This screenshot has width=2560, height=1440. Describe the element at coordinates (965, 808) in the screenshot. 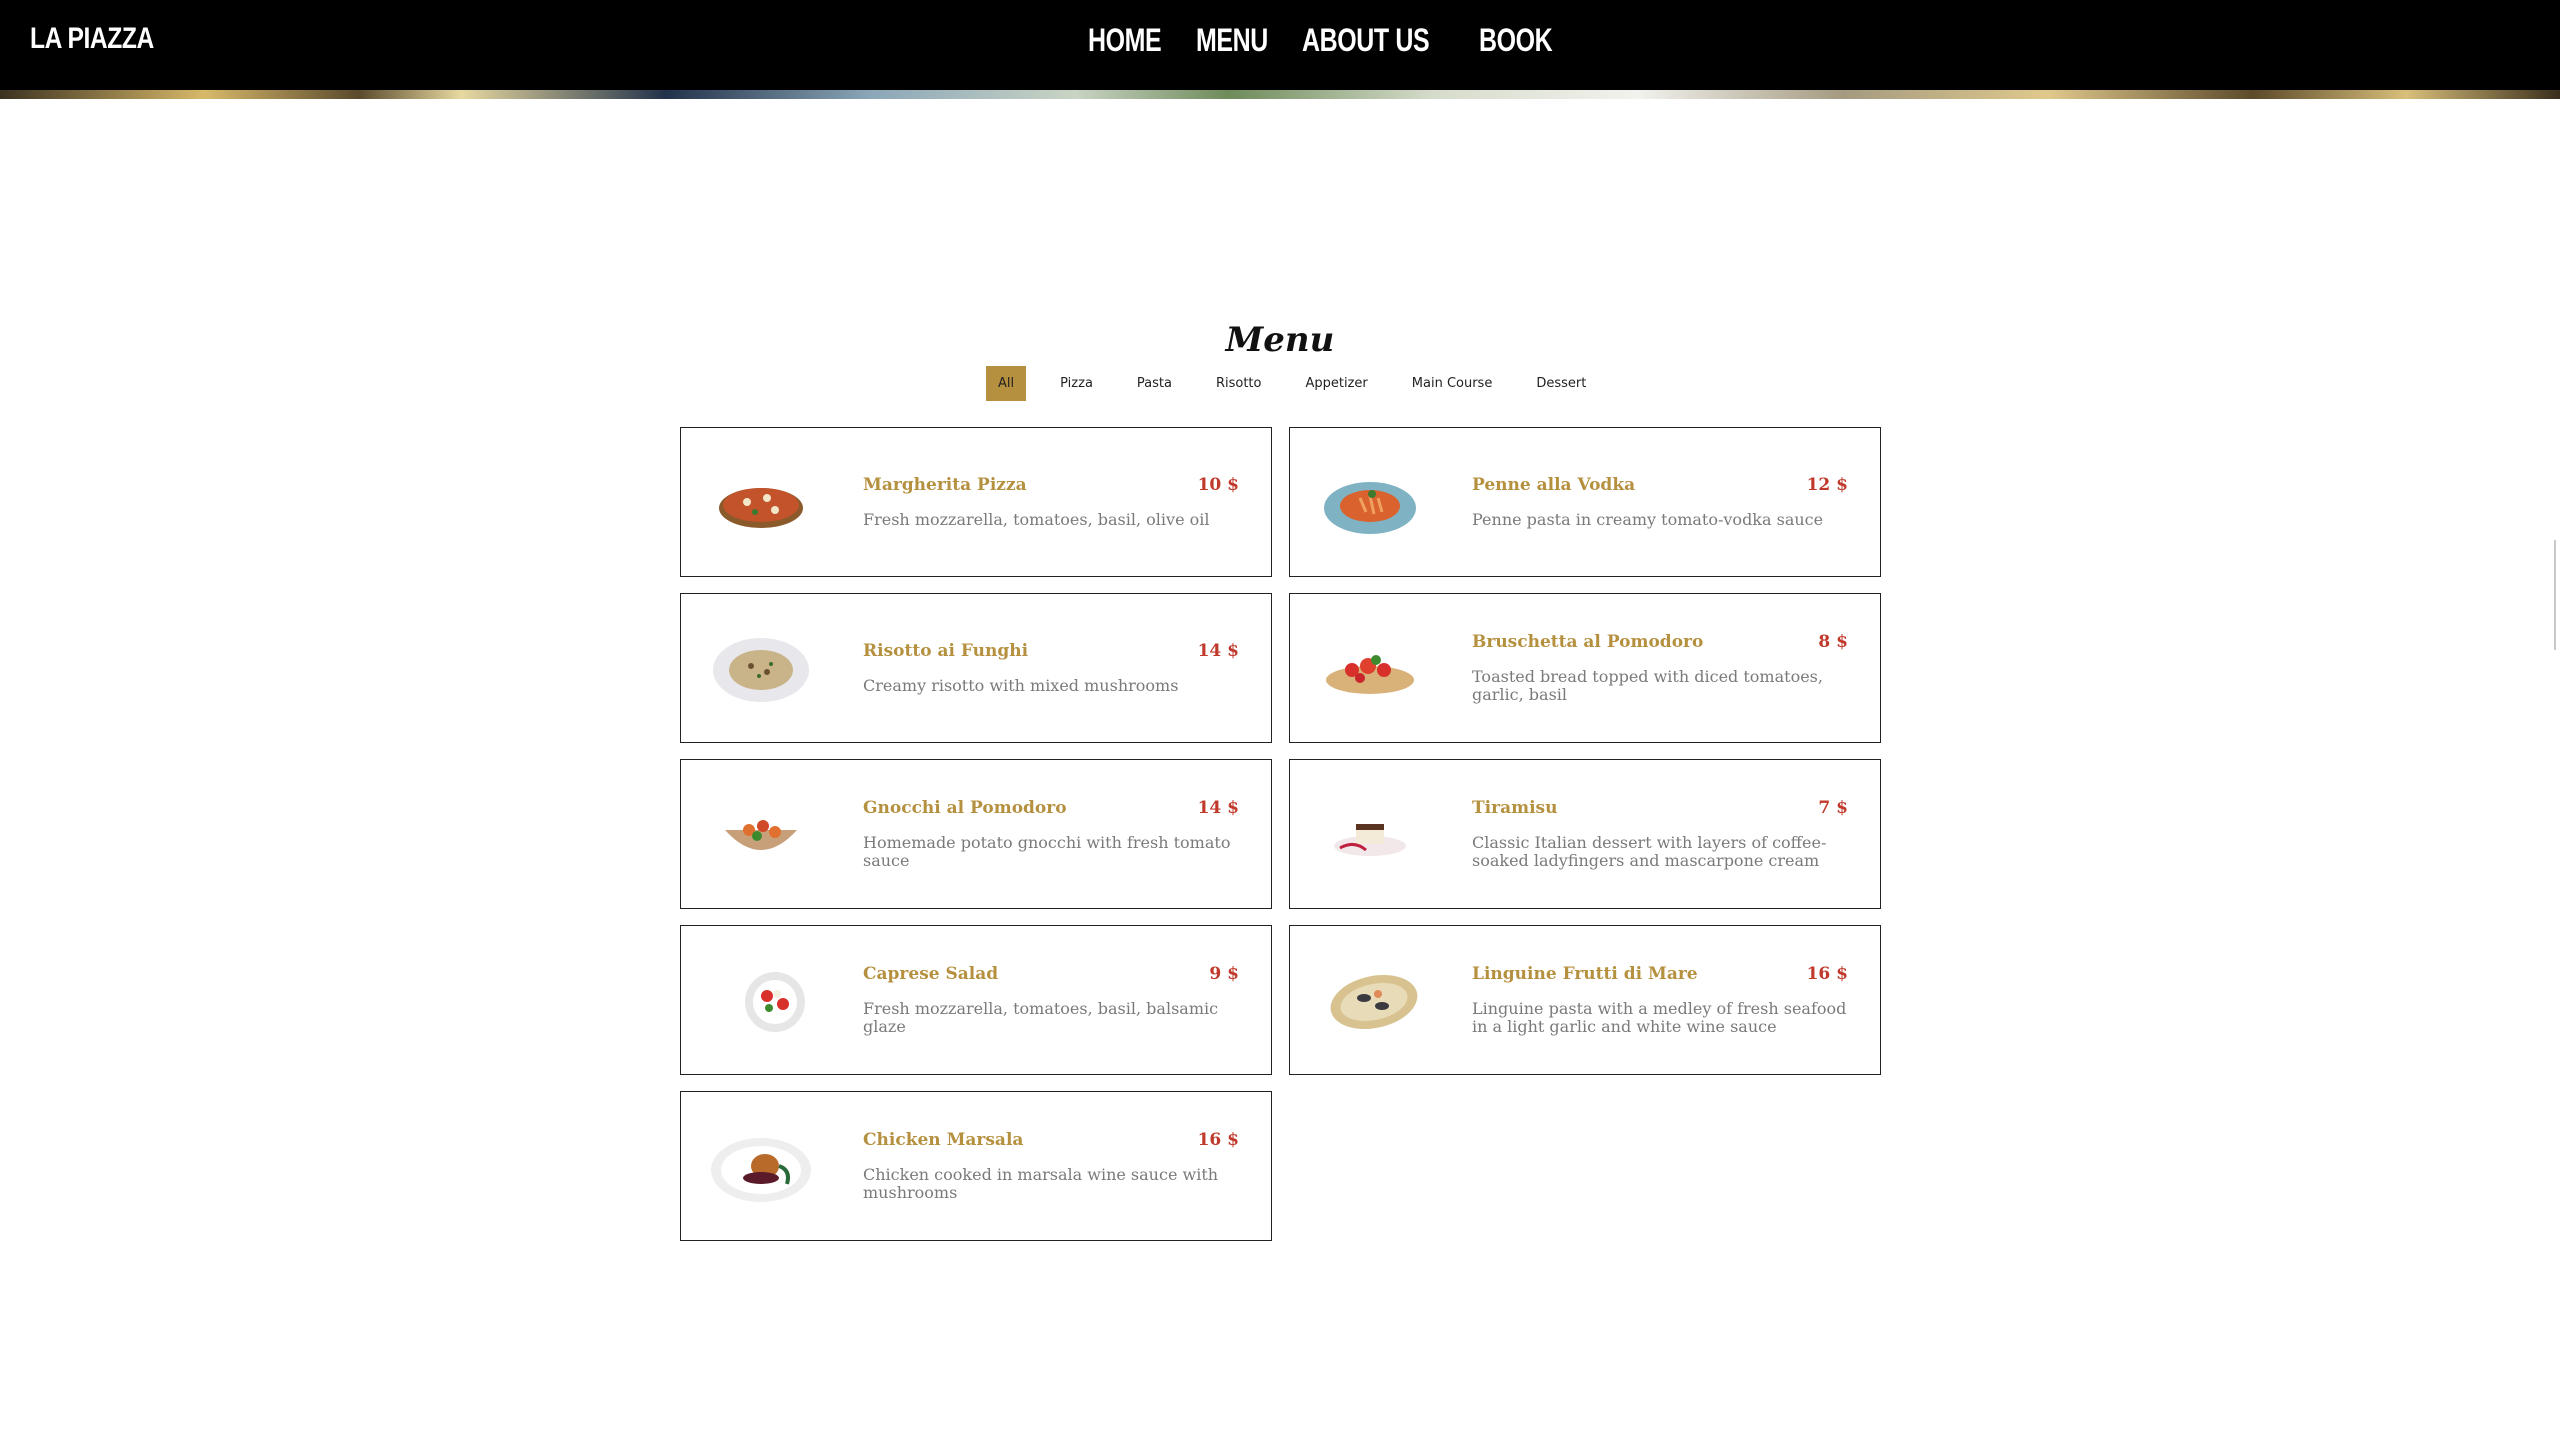

I see `item-name: Gnocchi al Pomodoro` at that location.